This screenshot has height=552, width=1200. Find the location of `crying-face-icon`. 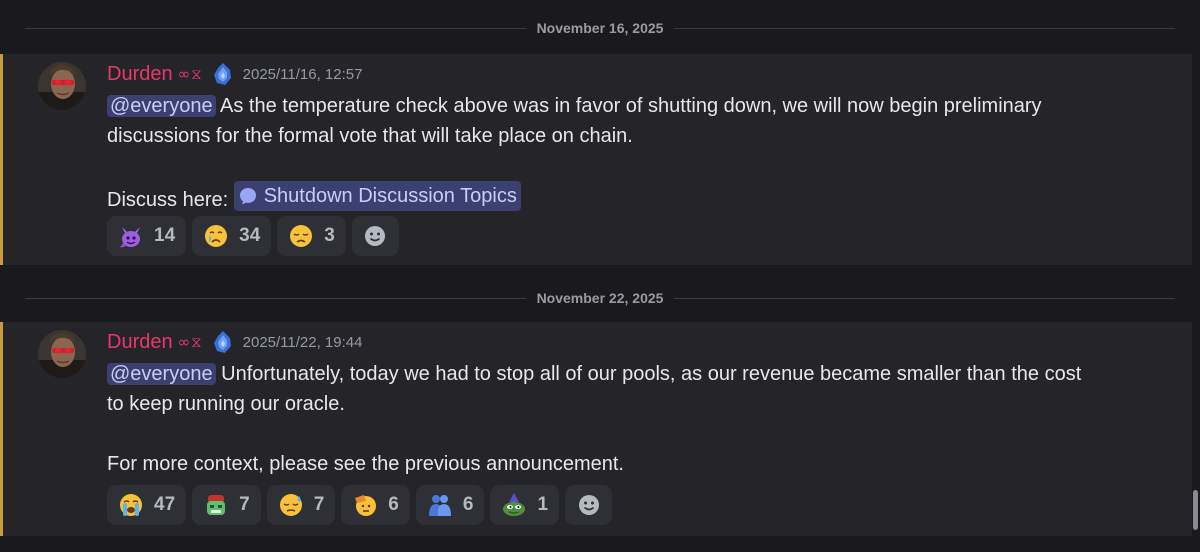

crying-face-icon is located at coordinates (216, 236).